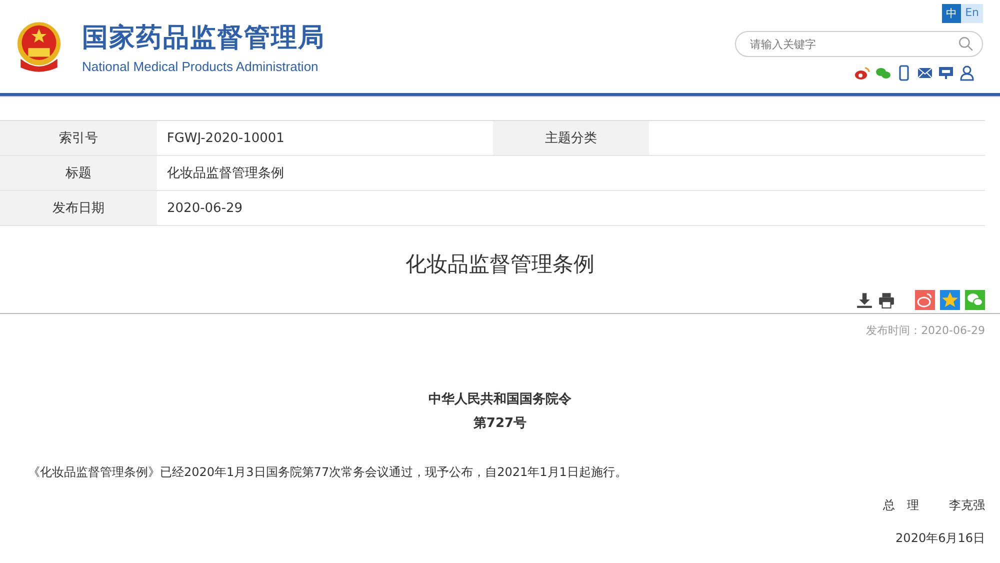 The image size is (1000, 563). What do you see at coordinates (967, 505) in the screenshot?
I see `signer-name: 李克强` at bounding box center [967, 505].